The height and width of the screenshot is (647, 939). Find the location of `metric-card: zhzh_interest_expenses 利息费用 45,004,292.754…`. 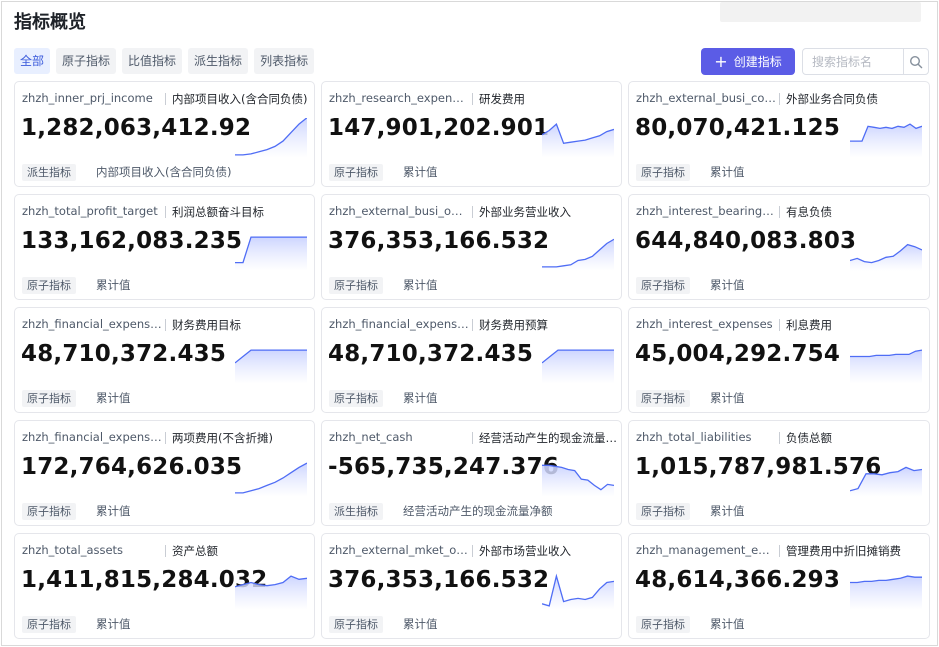

metric-card: zhzh_interest_expenses 利息费用 45,004,292.754… is located at coordinates (779, 360).